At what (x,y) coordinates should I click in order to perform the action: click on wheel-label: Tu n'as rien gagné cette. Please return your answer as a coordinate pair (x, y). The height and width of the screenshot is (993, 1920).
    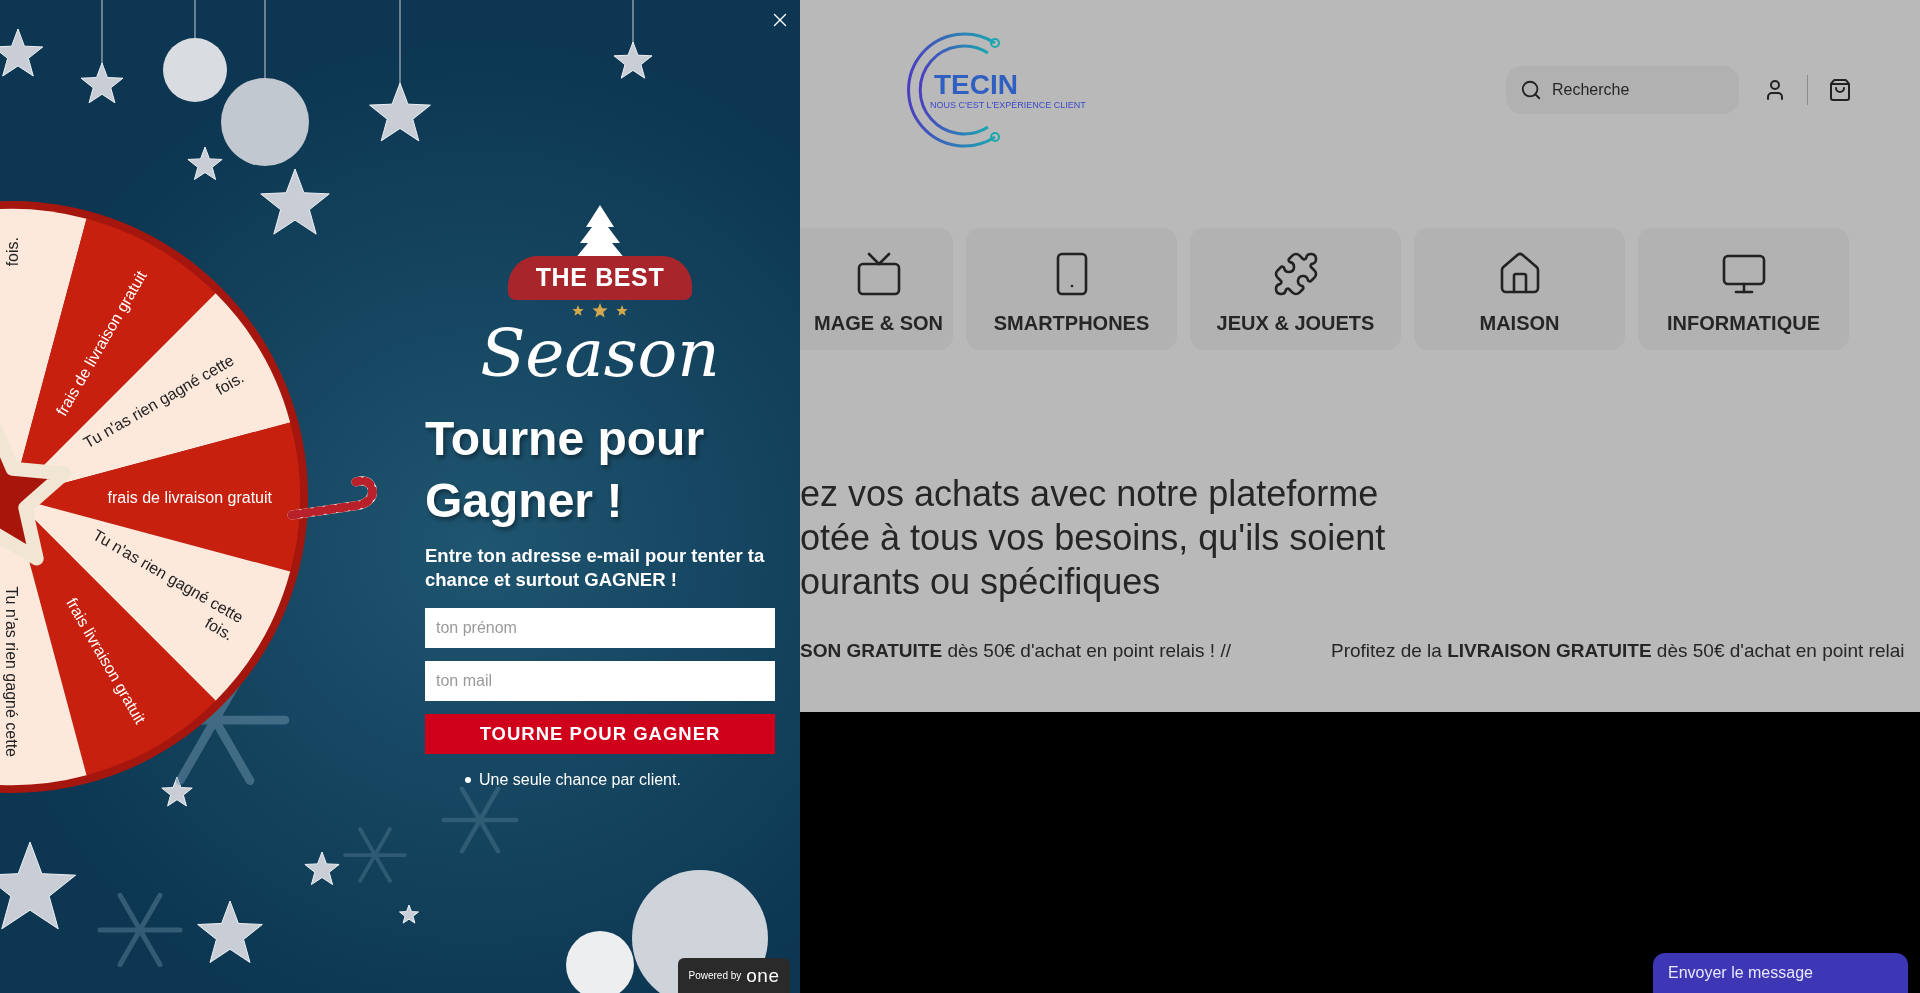
    Looking at the image, I should click on (11, 671).